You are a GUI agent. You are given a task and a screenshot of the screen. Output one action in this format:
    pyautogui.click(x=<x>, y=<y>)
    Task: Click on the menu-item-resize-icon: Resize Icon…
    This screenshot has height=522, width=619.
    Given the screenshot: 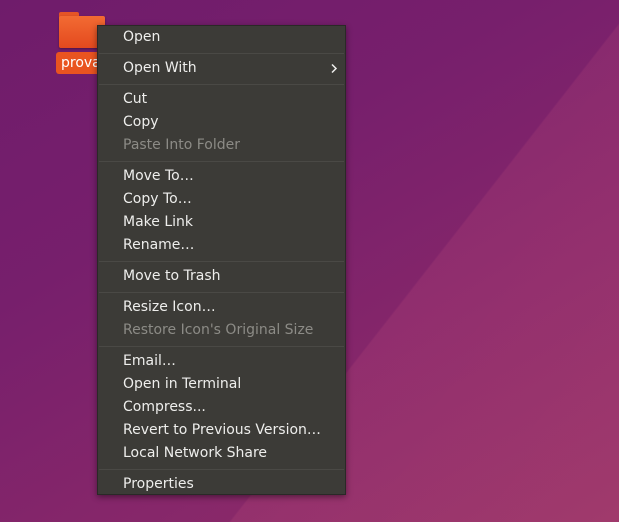 What is the action you would take?
    pyautogui.click(x=221, y=307)
    